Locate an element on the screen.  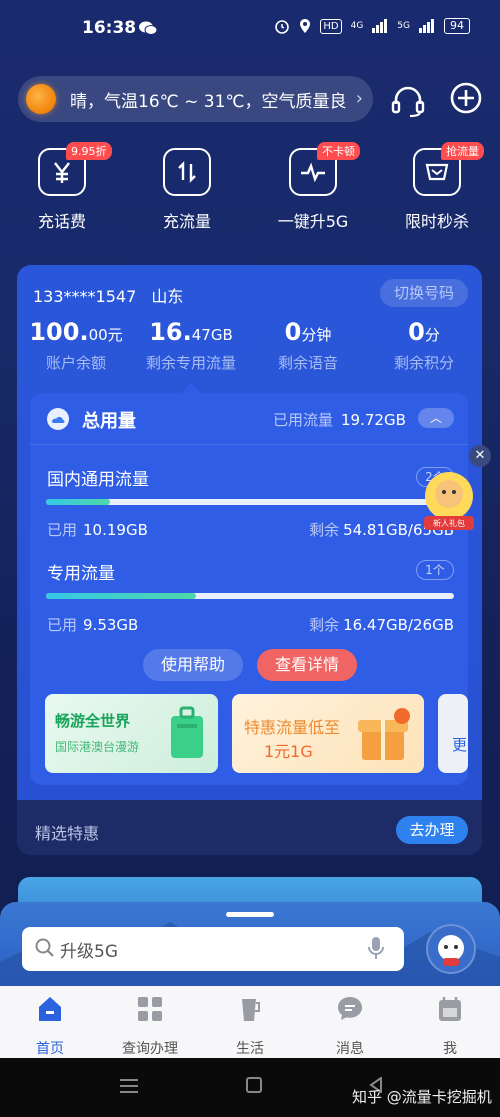
tab-query: 查询办理 is located at coordinates (150, 1026).